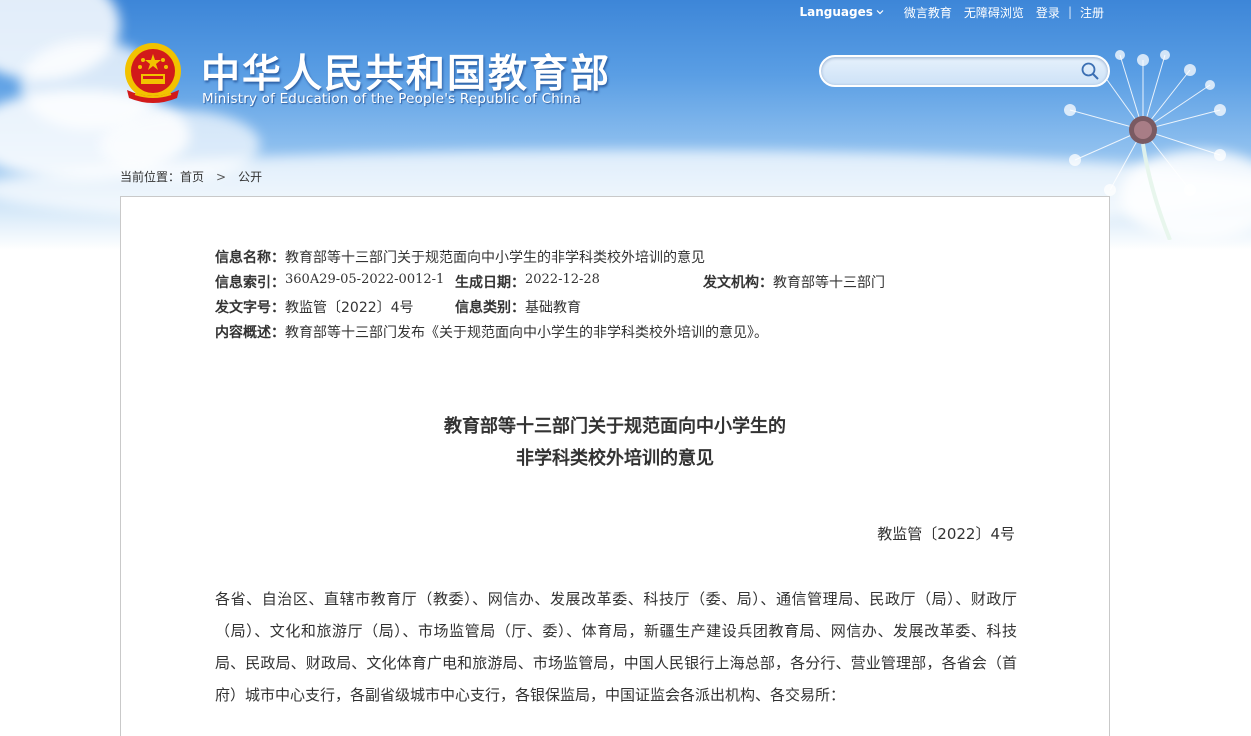 This screenshot has width=1251, height=736. I want to click on chevron-down-icon, so click(880, 12).